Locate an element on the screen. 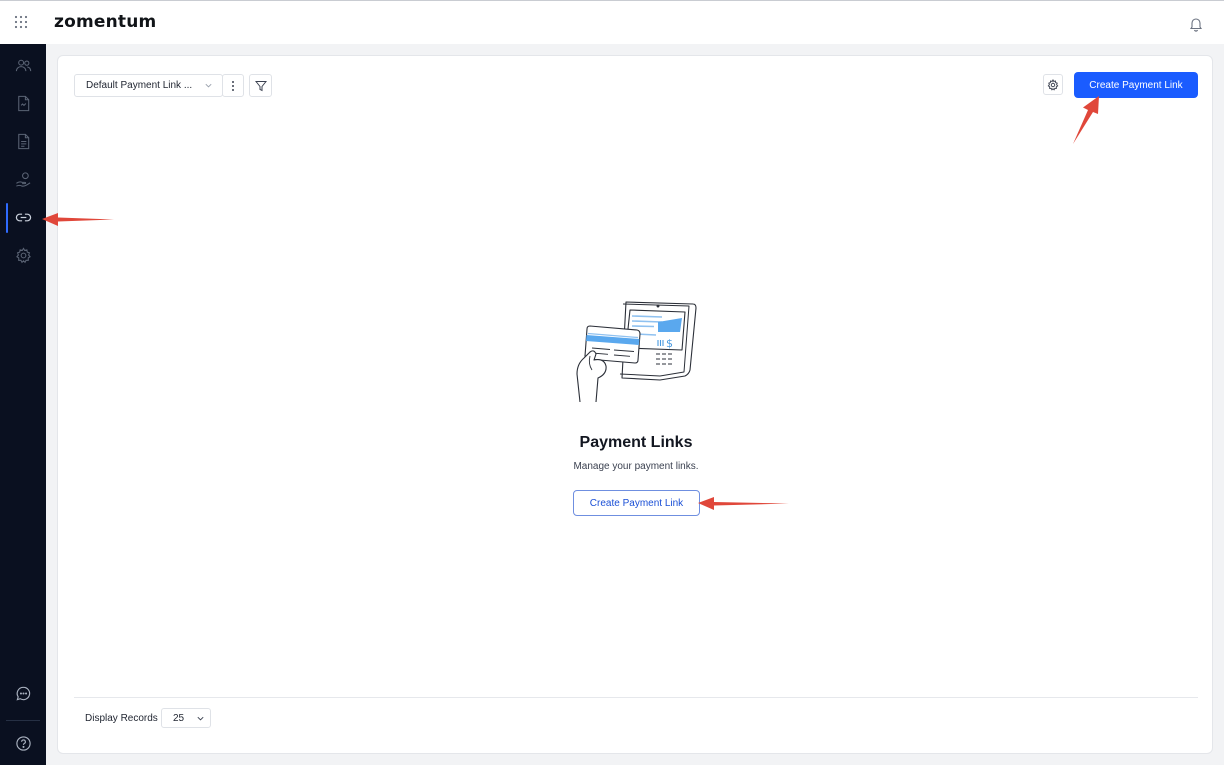 The image size is (1224, 765). sidebar-item-chat is located at coordinates (23, 693).